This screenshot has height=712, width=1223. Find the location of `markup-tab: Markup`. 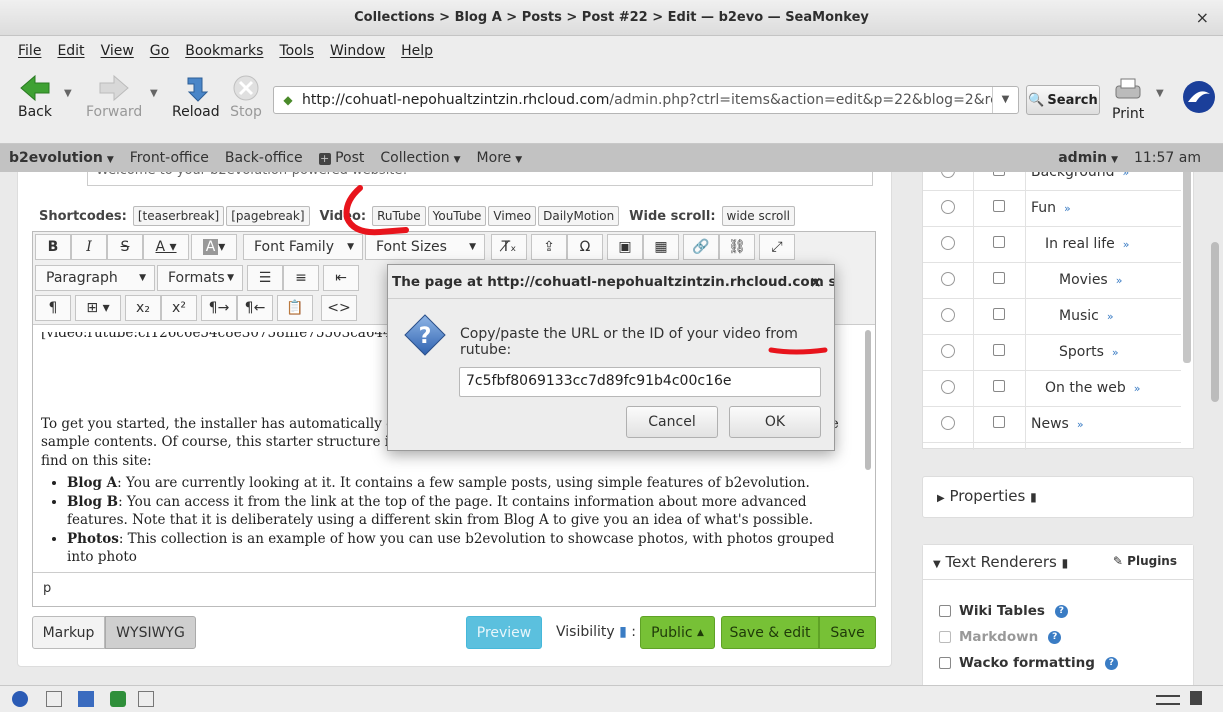

markup-tab: Markup is located at coordinates (68, 632).